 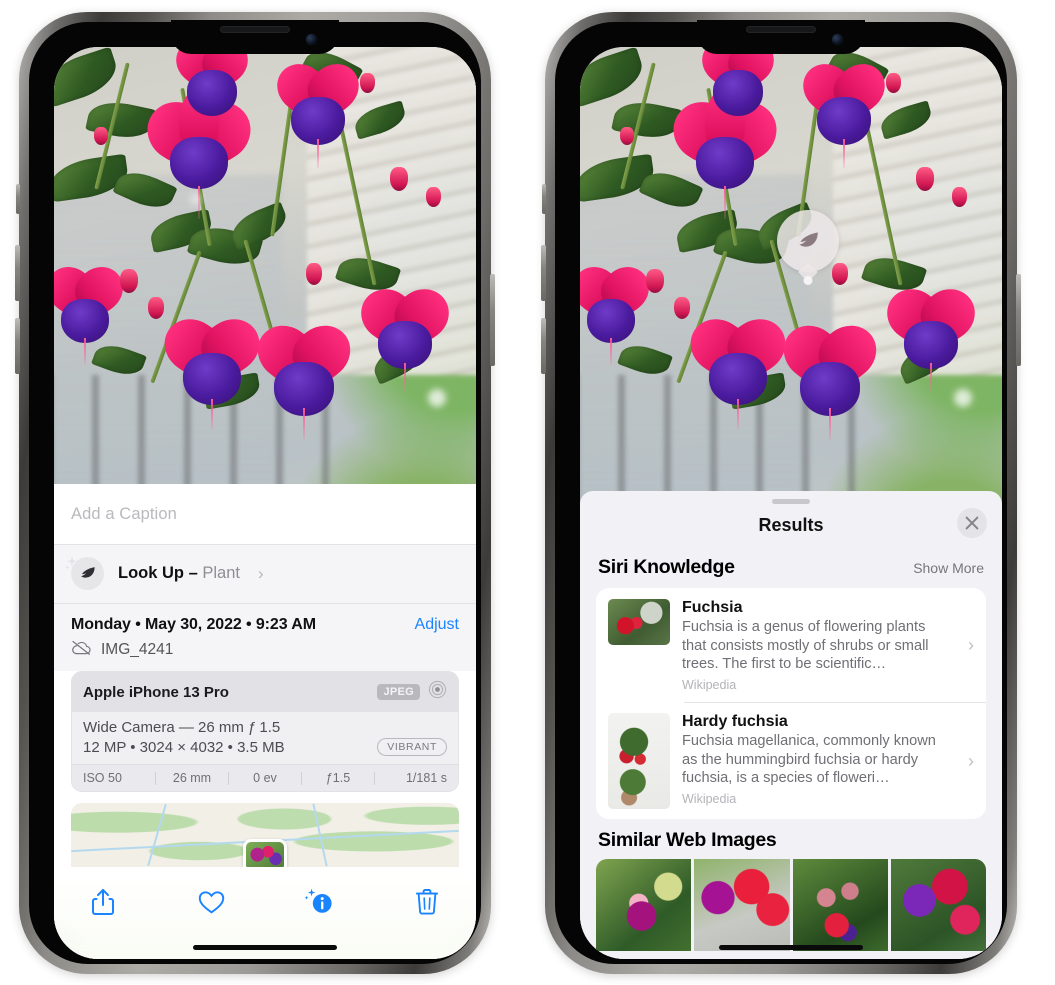 I want to click on photo-toolbar, so click(x=265, y=913).